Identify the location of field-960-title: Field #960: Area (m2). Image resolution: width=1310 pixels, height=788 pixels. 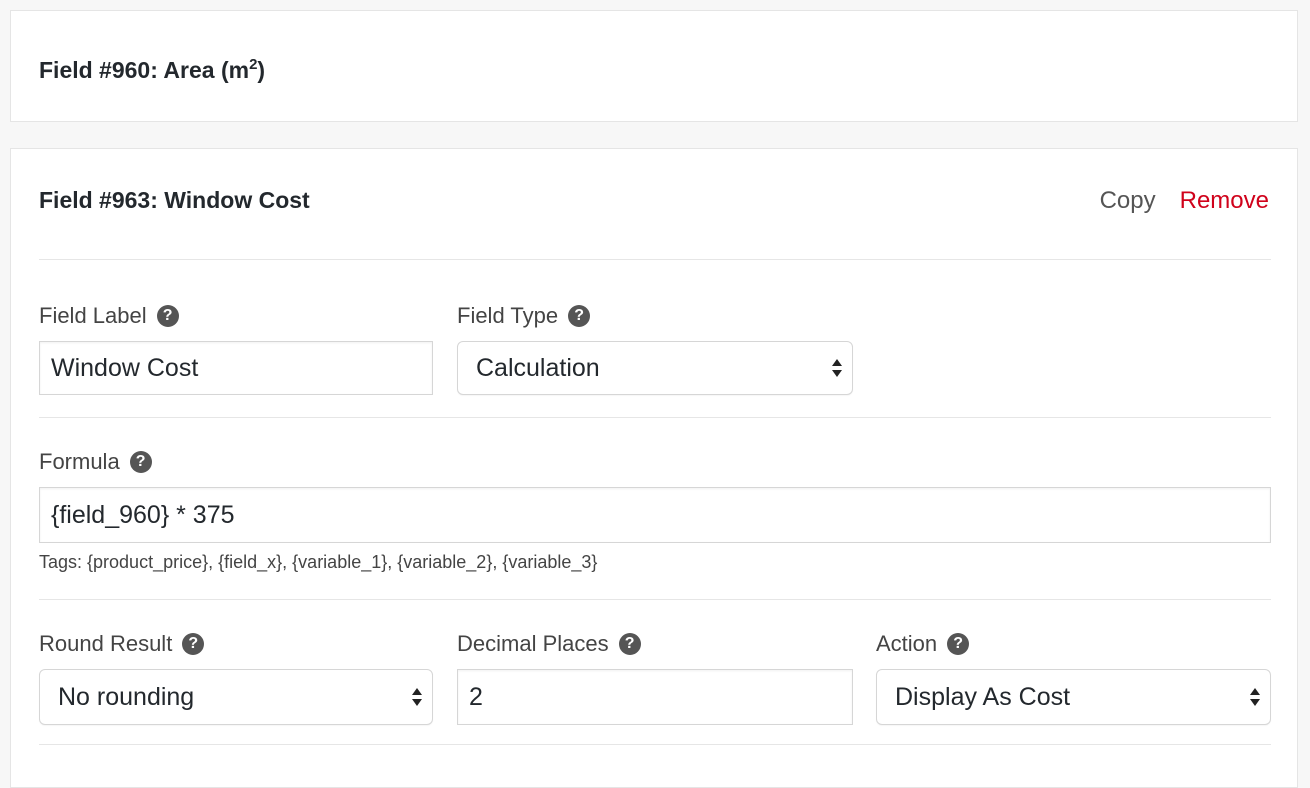
(152, 70).